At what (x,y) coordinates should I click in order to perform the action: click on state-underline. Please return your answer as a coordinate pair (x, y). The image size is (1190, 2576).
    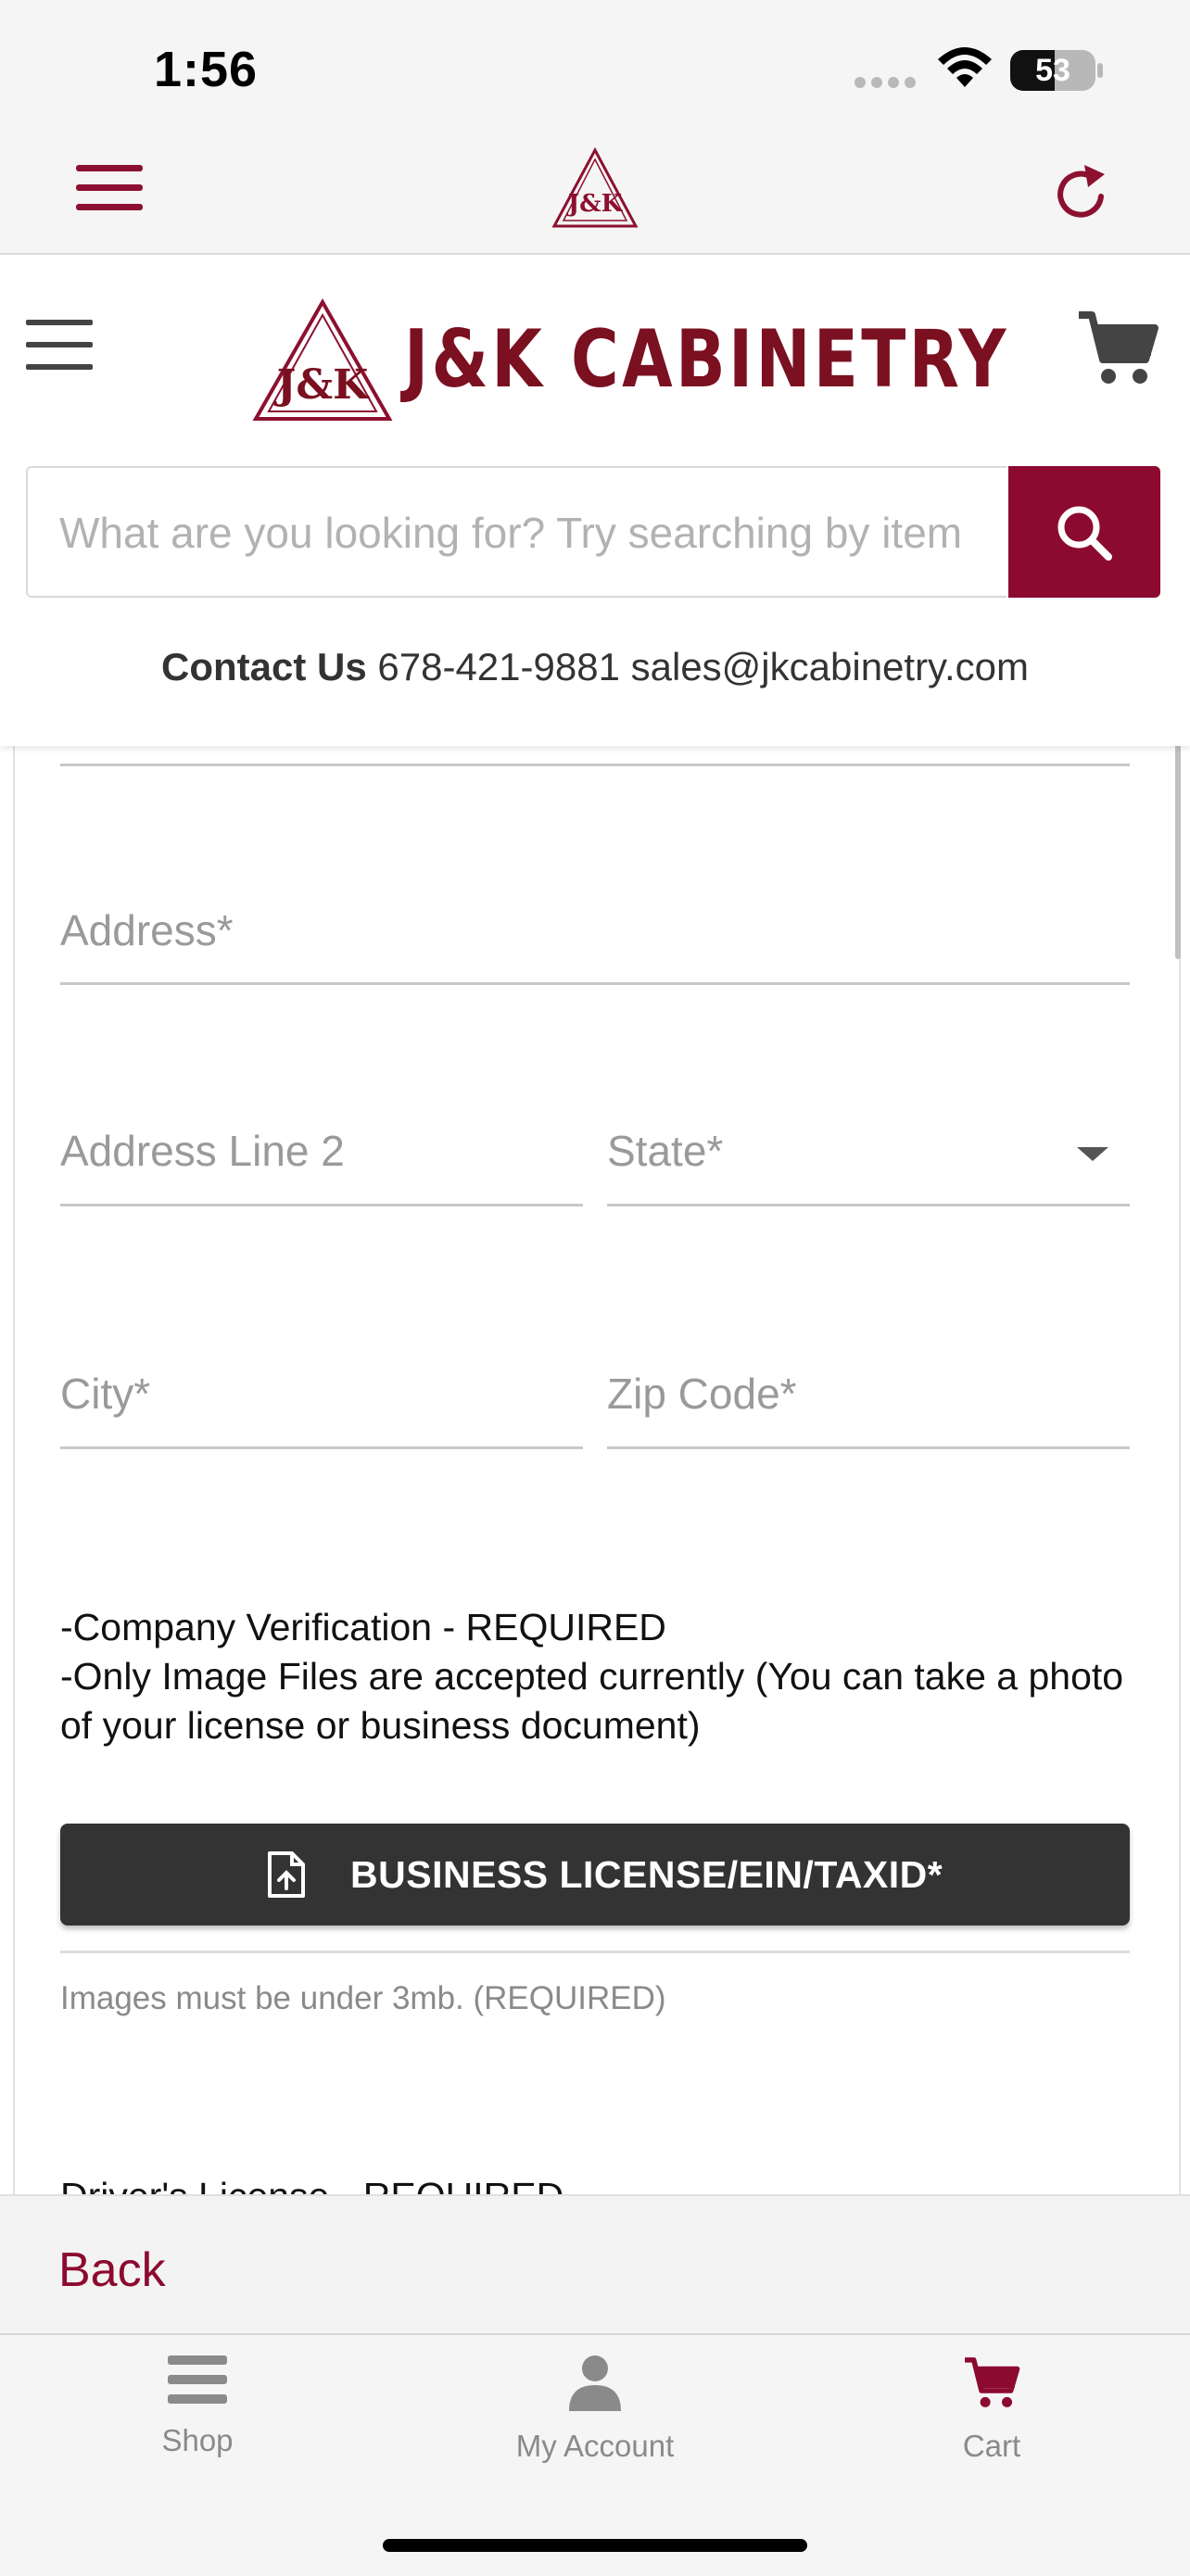
    Looking at the image, I should click on (868, 1205).